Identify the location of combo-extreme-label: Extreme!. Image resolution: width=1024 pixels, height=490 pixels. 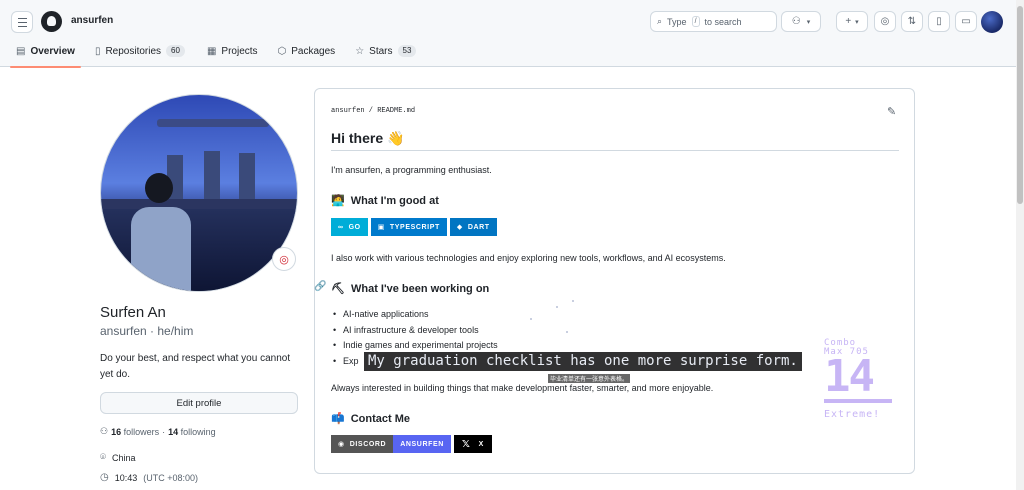
(852, 414).